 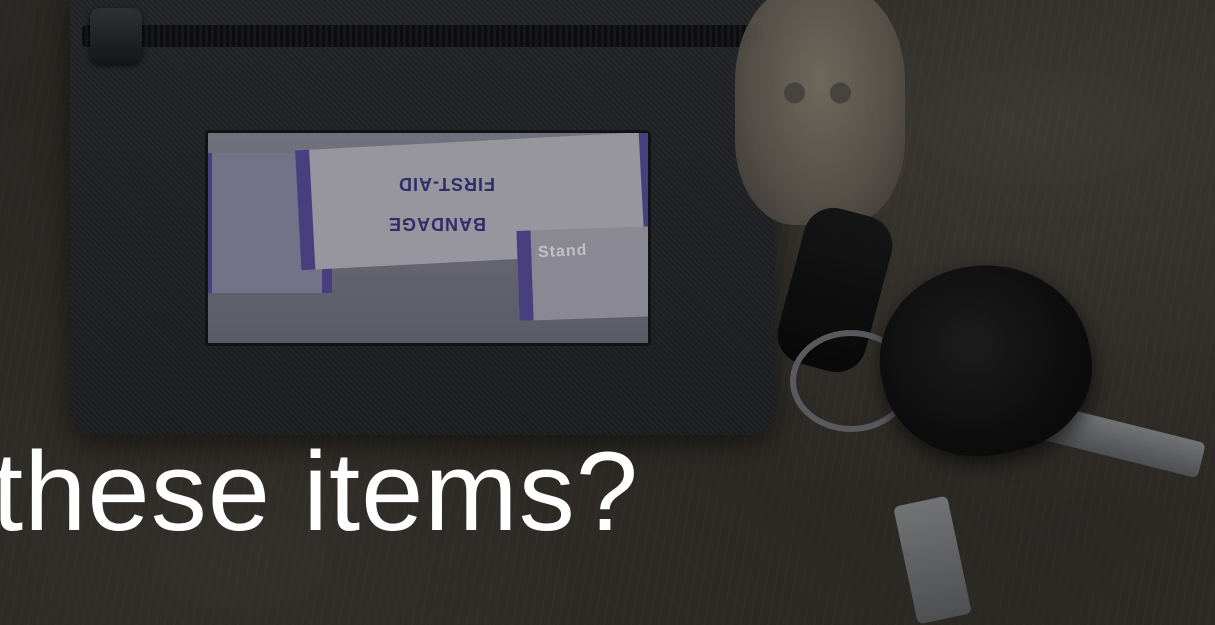 What do you see at coordinates (319, 491) in the screenshot?
I see `caption-text: these items?` at bounding box center [319, 491].